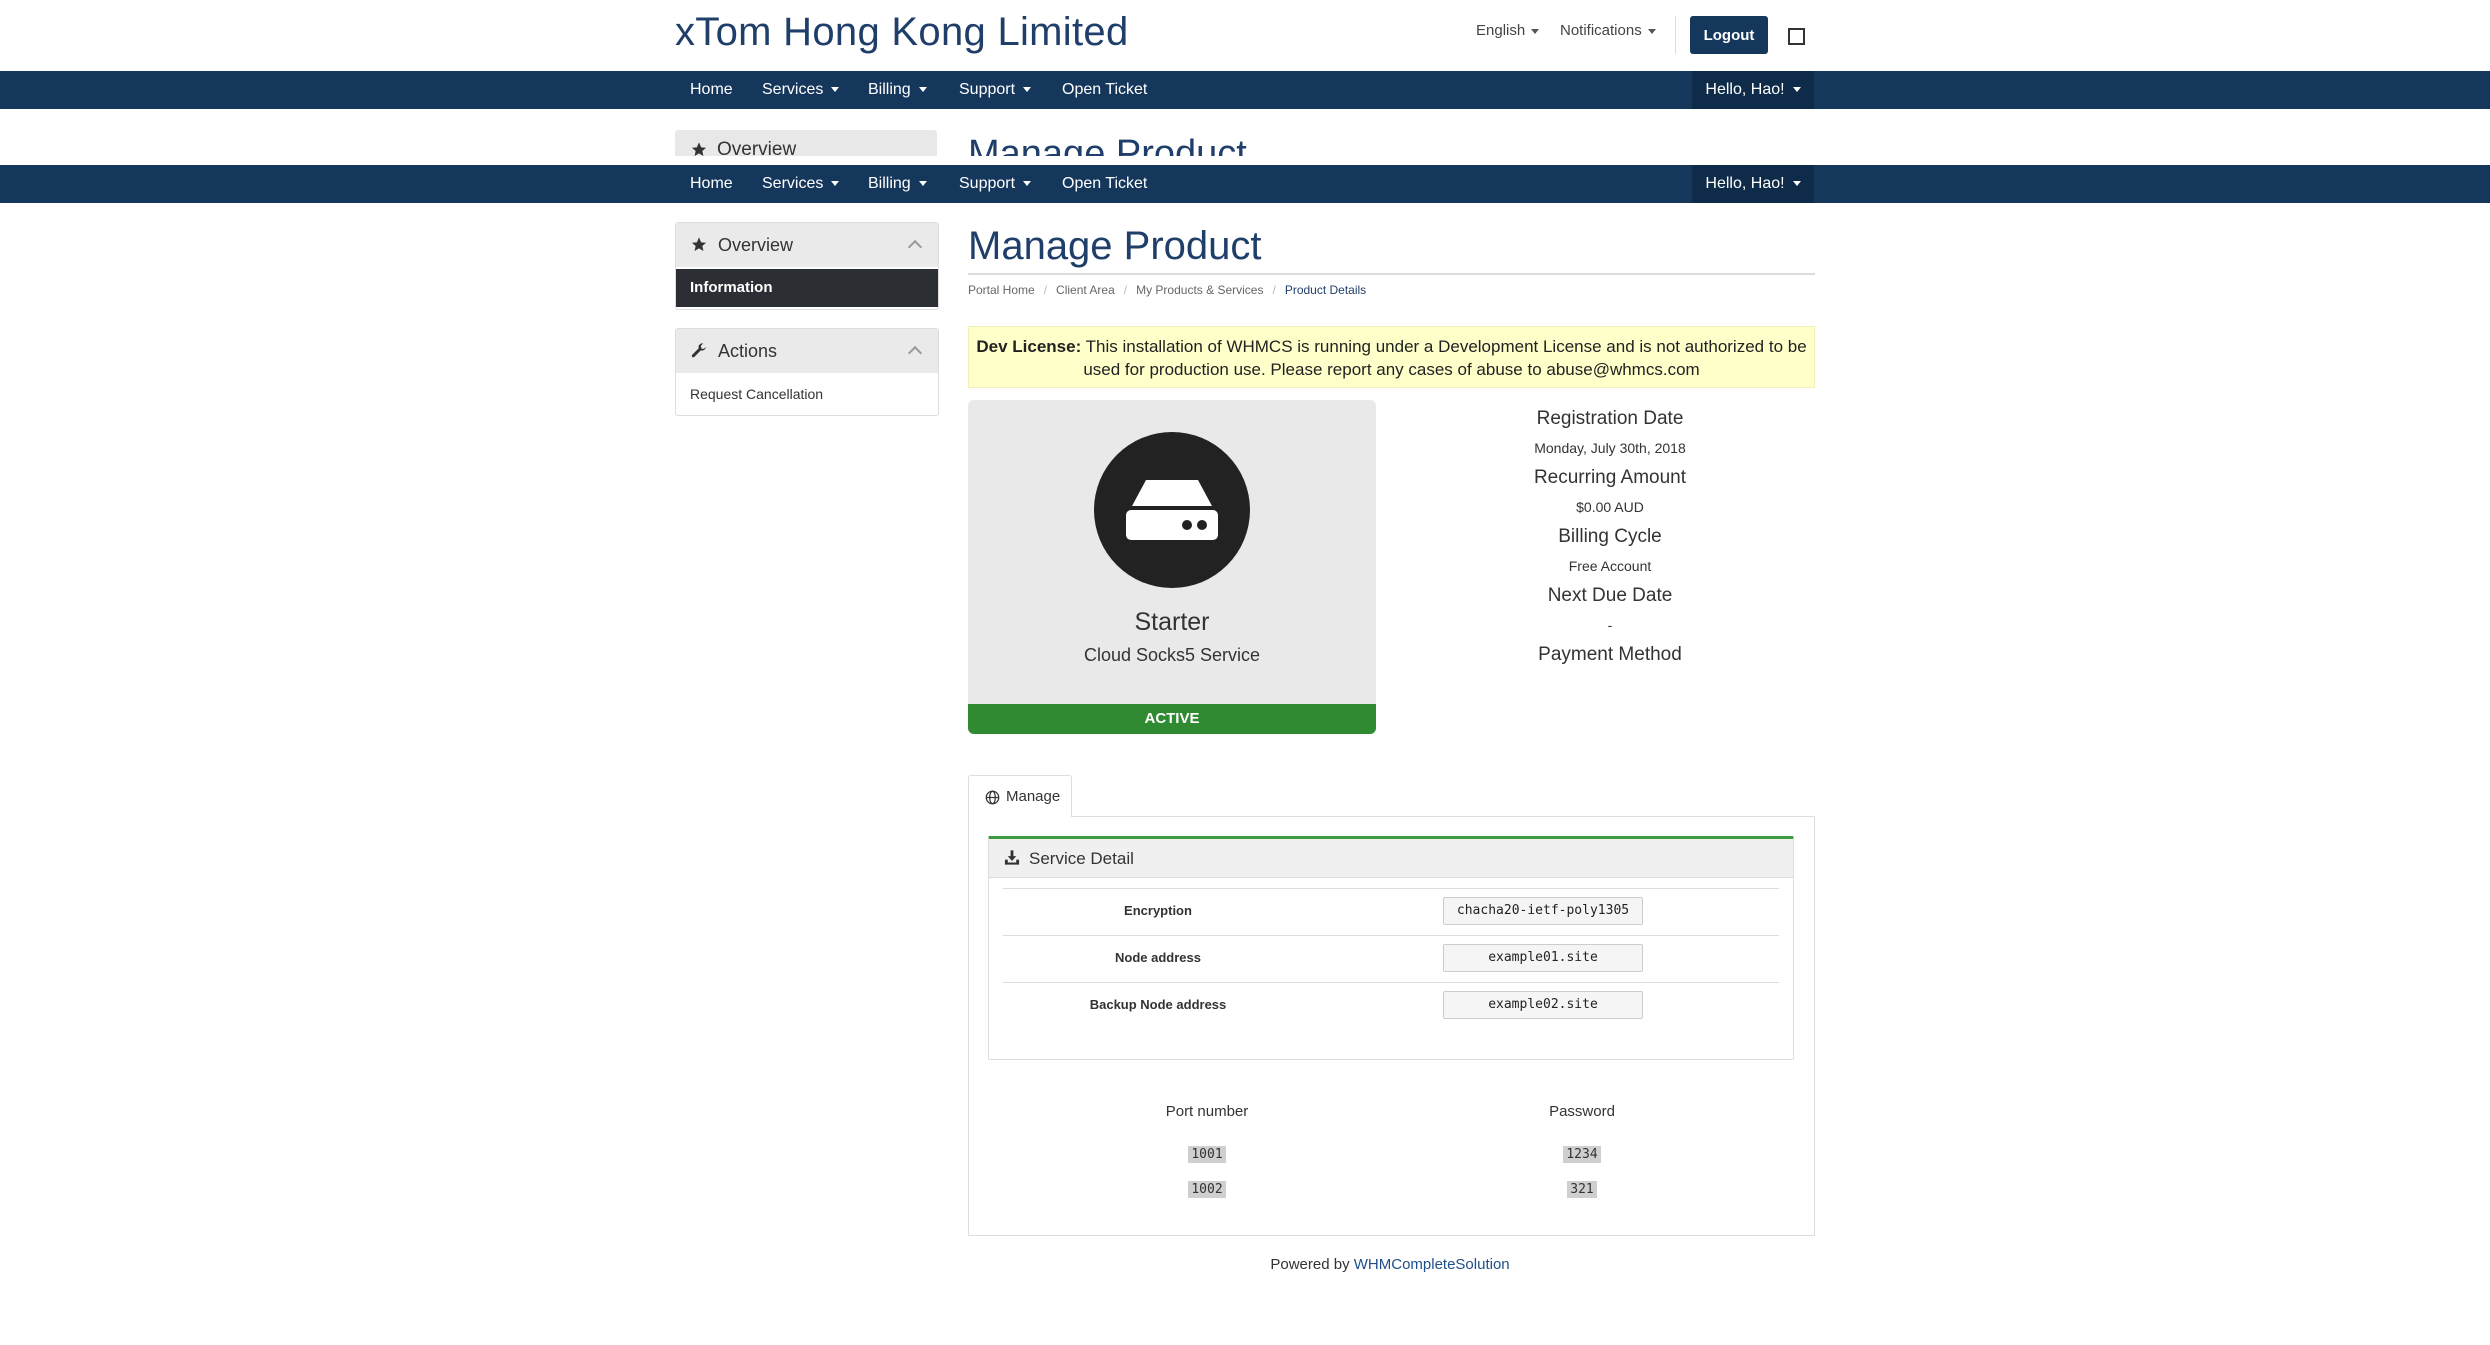  What do you see at coordinates (1675, 35) in the screenshot?
I see `header-divider` at bounding box center [1675, 35].